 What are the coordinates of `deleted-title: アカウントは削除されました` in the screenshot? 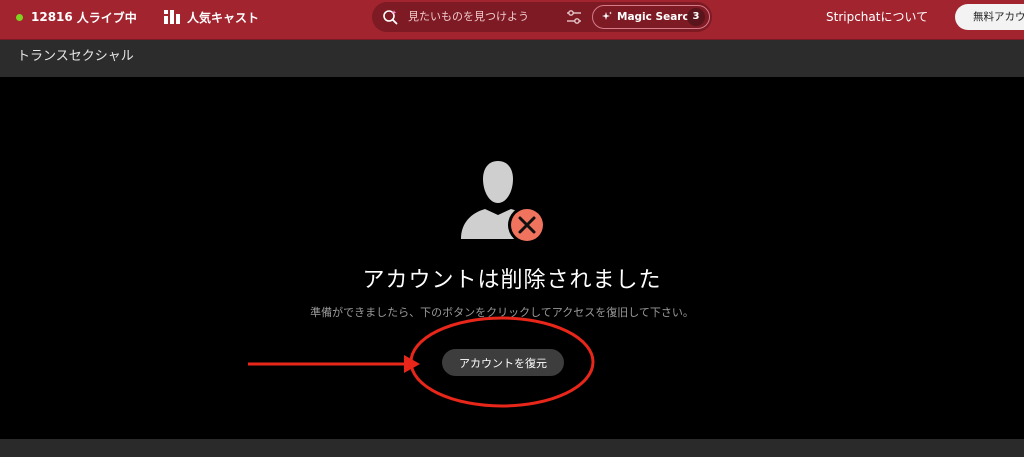 It's located at (512, 280).